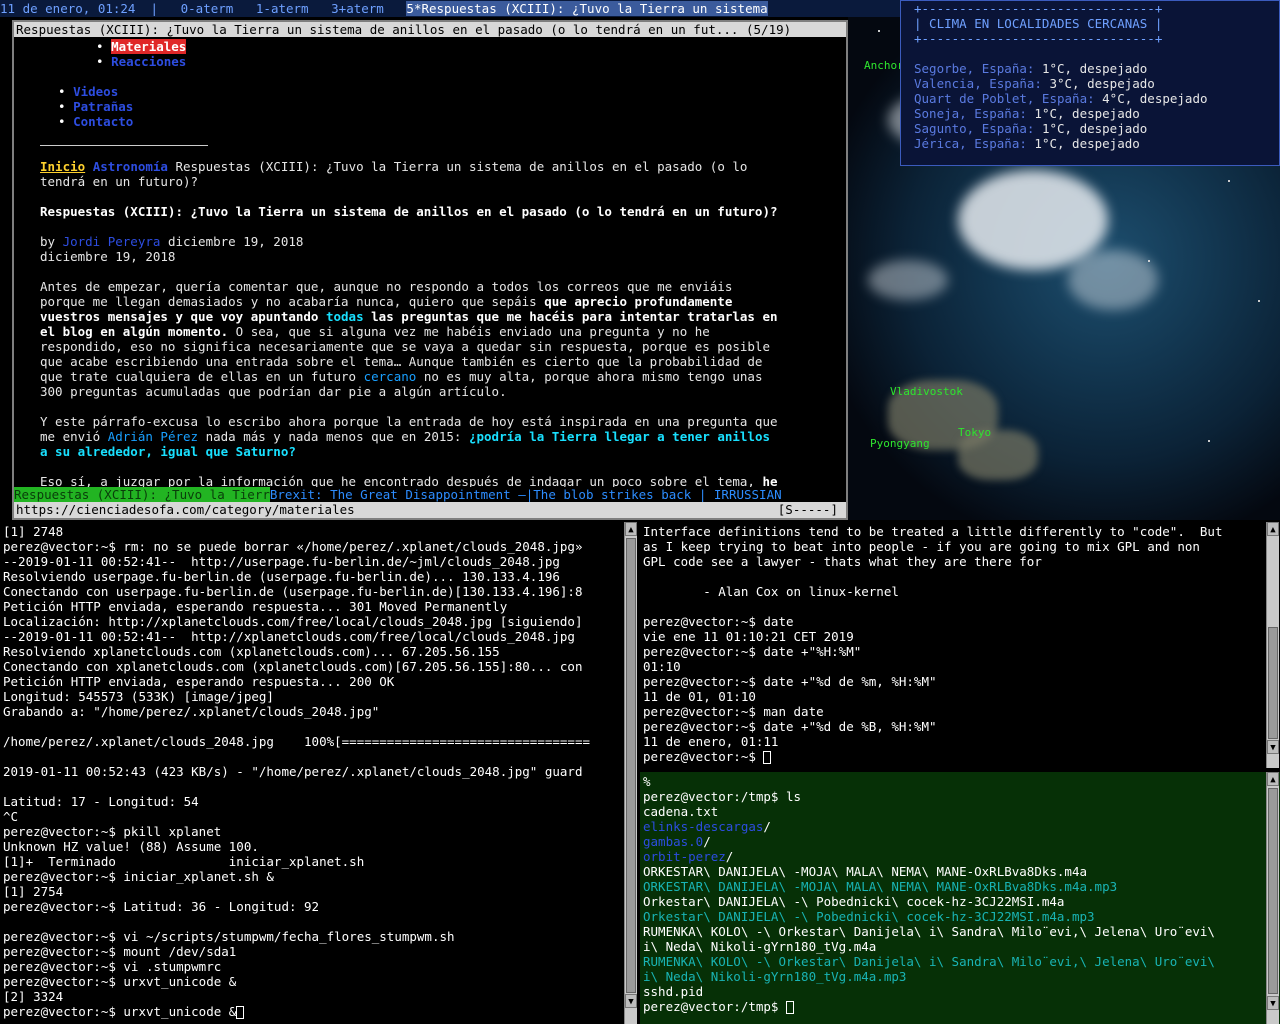  Describe the element at coordinates (775, 976) in the screenshot. I see `terminal-line: i\ Neda\ Nikoli-gYrn180_tVg.m4a.mp3` at that location.